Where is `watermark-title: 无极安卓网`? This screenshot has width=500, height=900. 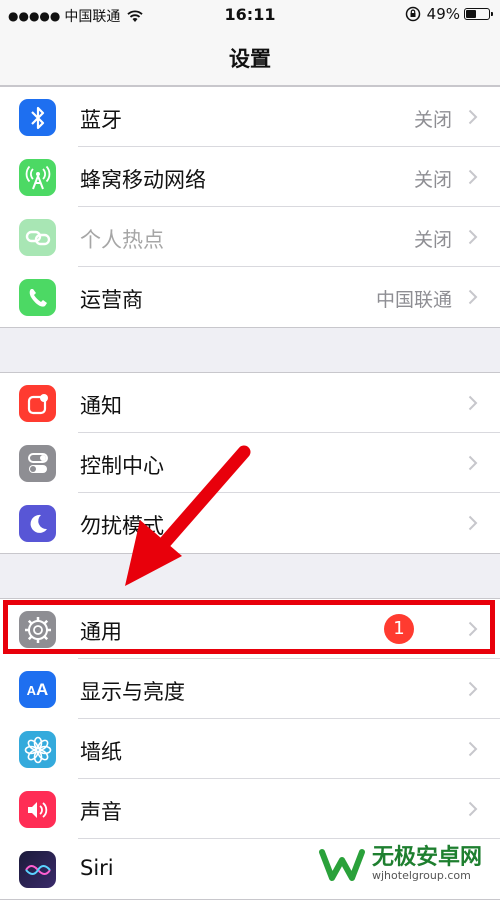
watermark-title: 无极安卓网 is located at coordinates (427, 857).